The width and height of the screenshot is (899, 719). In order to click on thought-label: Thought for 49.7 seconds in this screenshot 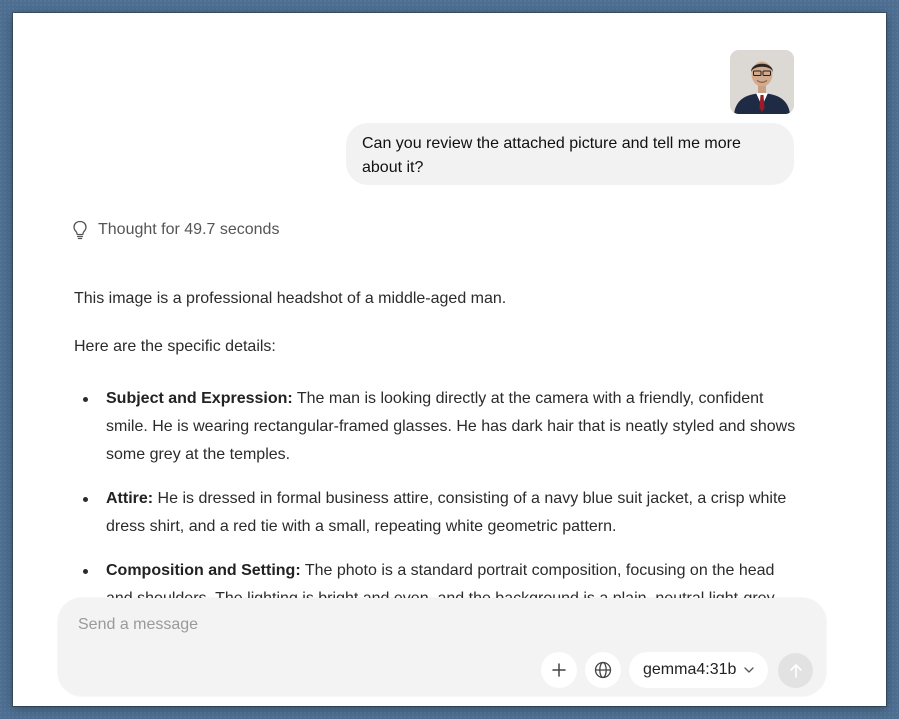, I will do `click(189, 229)`.